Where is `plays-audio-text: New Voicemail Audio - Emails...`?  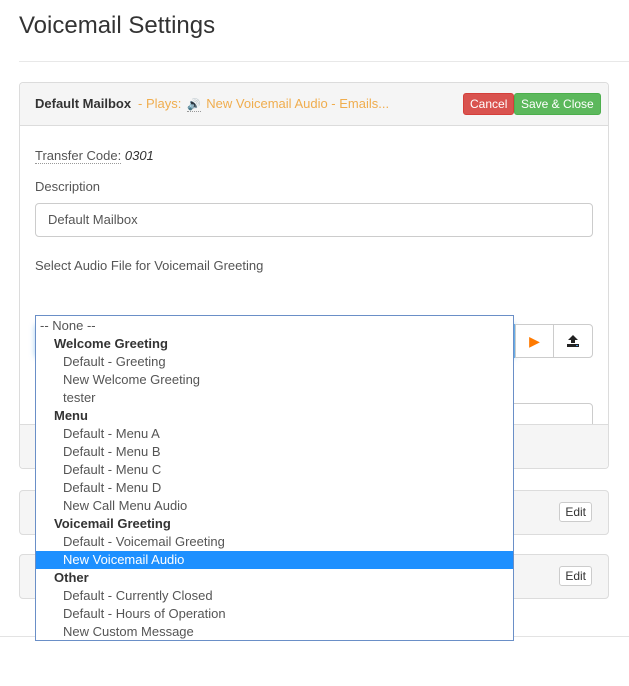 plays-audio-text: New Voicemail Audio - Emails... is located at coordinates (298, 103).